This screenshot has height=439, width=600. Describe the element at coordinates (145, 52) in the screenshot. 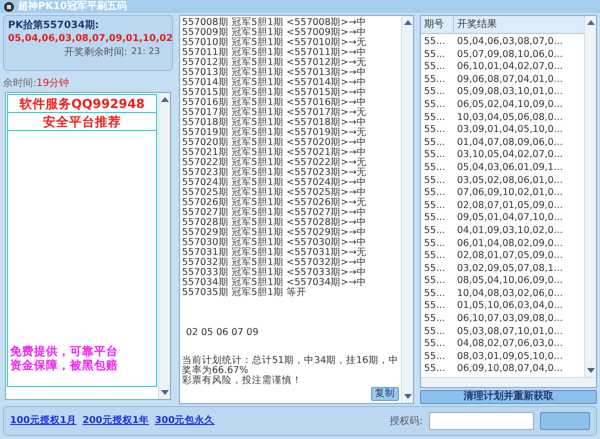

I see `remaining-value: 21: 23` at that location.